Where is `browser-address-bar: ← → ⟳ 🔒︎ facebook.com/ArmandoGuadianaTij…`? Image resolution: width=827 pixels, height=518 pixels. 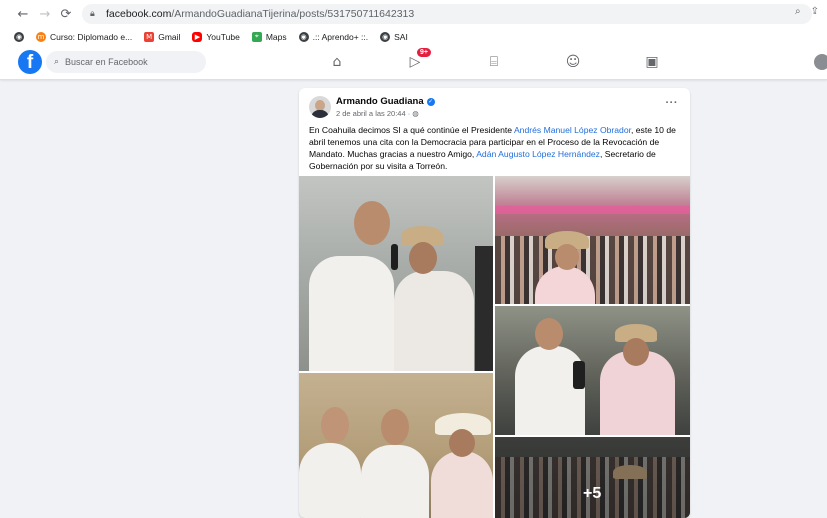
browser-address-bar: ← → ⟳ 🔒︎ facebook.com/ArmandoGuadianaTij… is located at coordinates (413, 14).